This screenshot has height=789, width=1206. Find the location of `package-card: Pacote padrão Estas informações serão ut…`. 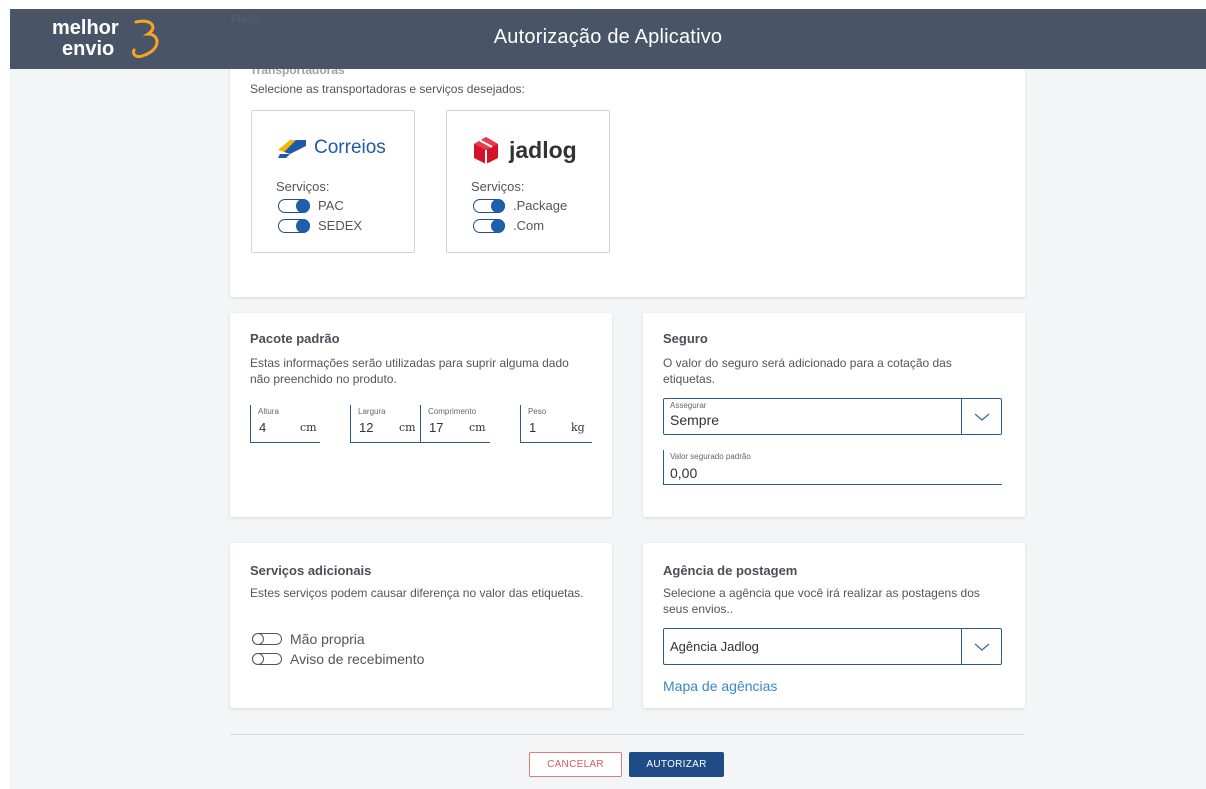

package-card: Pacote padrão Estas informações serão ut… is located at coordinates (421, 415).